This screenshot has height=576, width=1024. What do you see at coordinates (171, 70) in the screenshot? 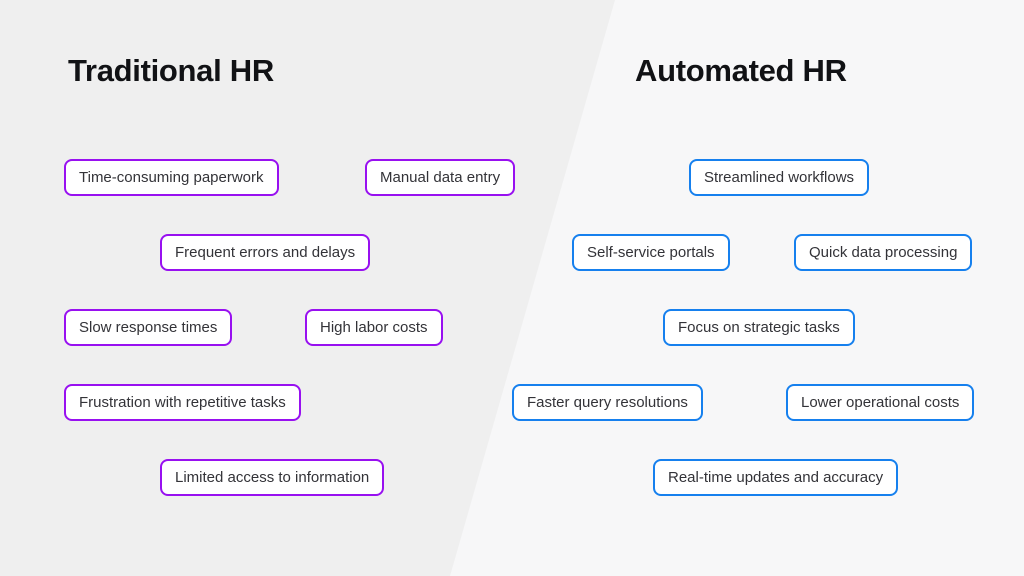
I see `traditional-heading: Traditional HR` at bounding box center [171, 70].